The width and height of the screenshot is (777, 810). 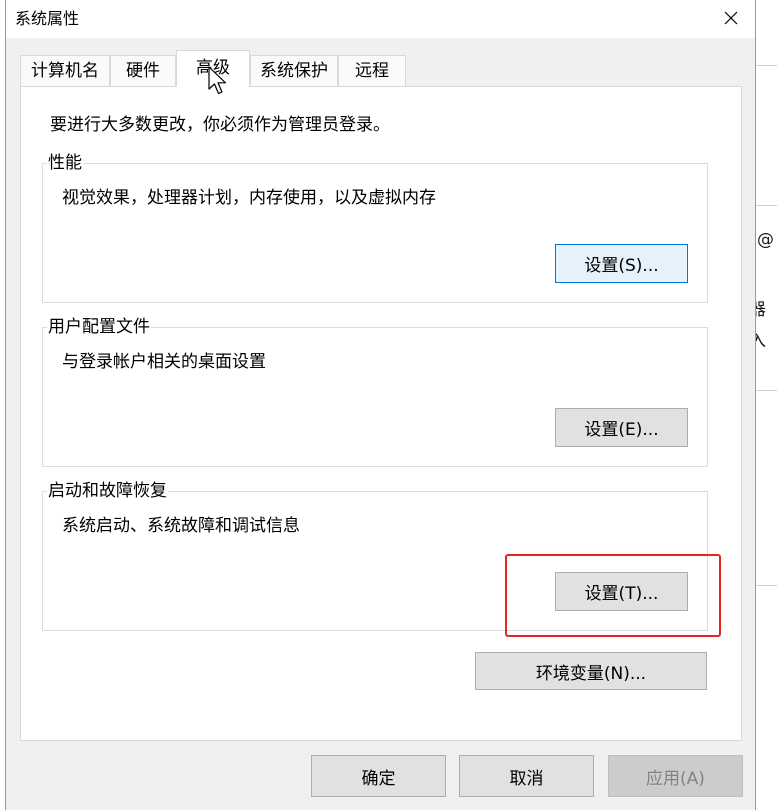 I want to click on close-icon, so click(x=731, y=18).